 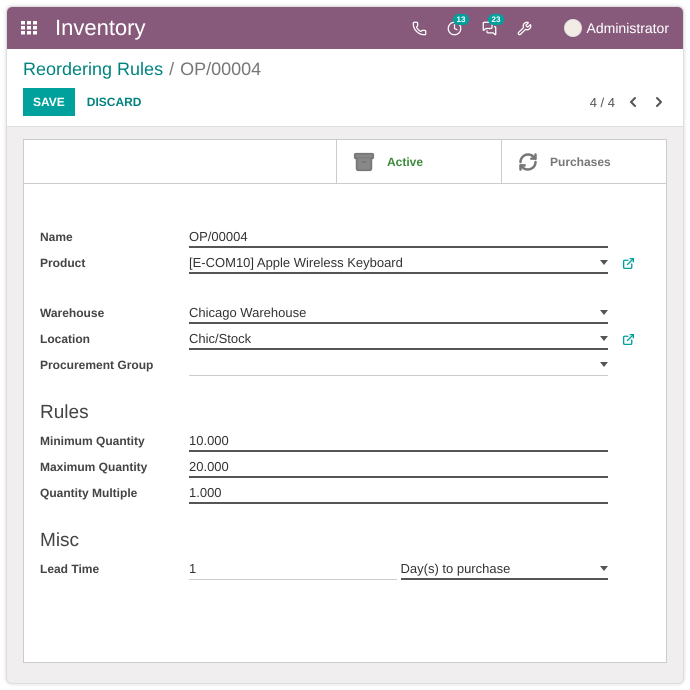 What do you see at coordinates (65, 339) in the screenshot?
I see `field-label: Location` at bounding box center [65, 339].